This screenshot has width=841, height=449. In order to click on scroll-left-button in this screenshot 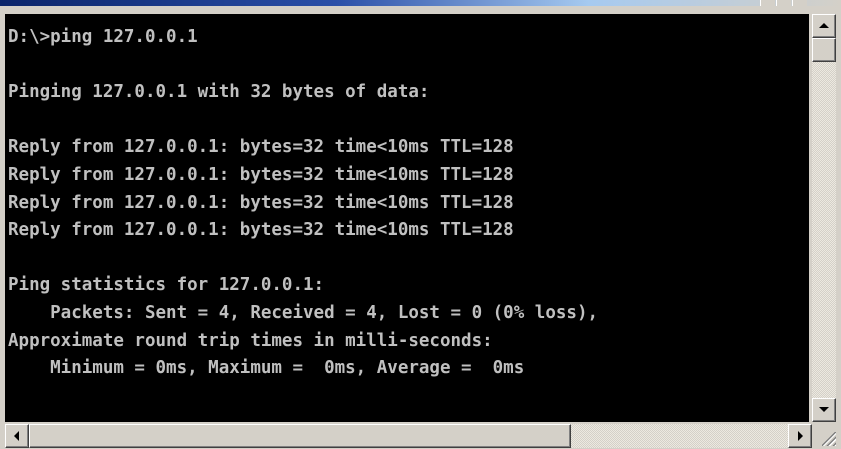, I will do `click(17, 436)`.